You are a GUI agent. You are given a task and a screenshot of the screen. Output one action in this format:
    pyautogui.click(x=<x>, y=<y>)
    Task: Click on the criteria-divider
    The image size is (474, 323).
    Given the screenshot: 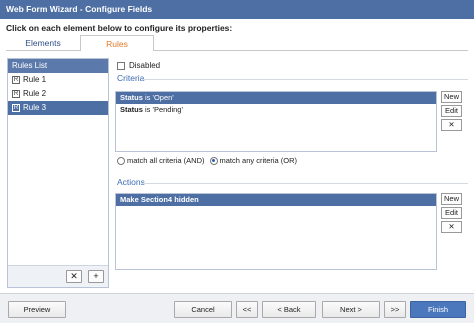 What is the action you would take?
    pyautogui.click(x=305, y=79)
    